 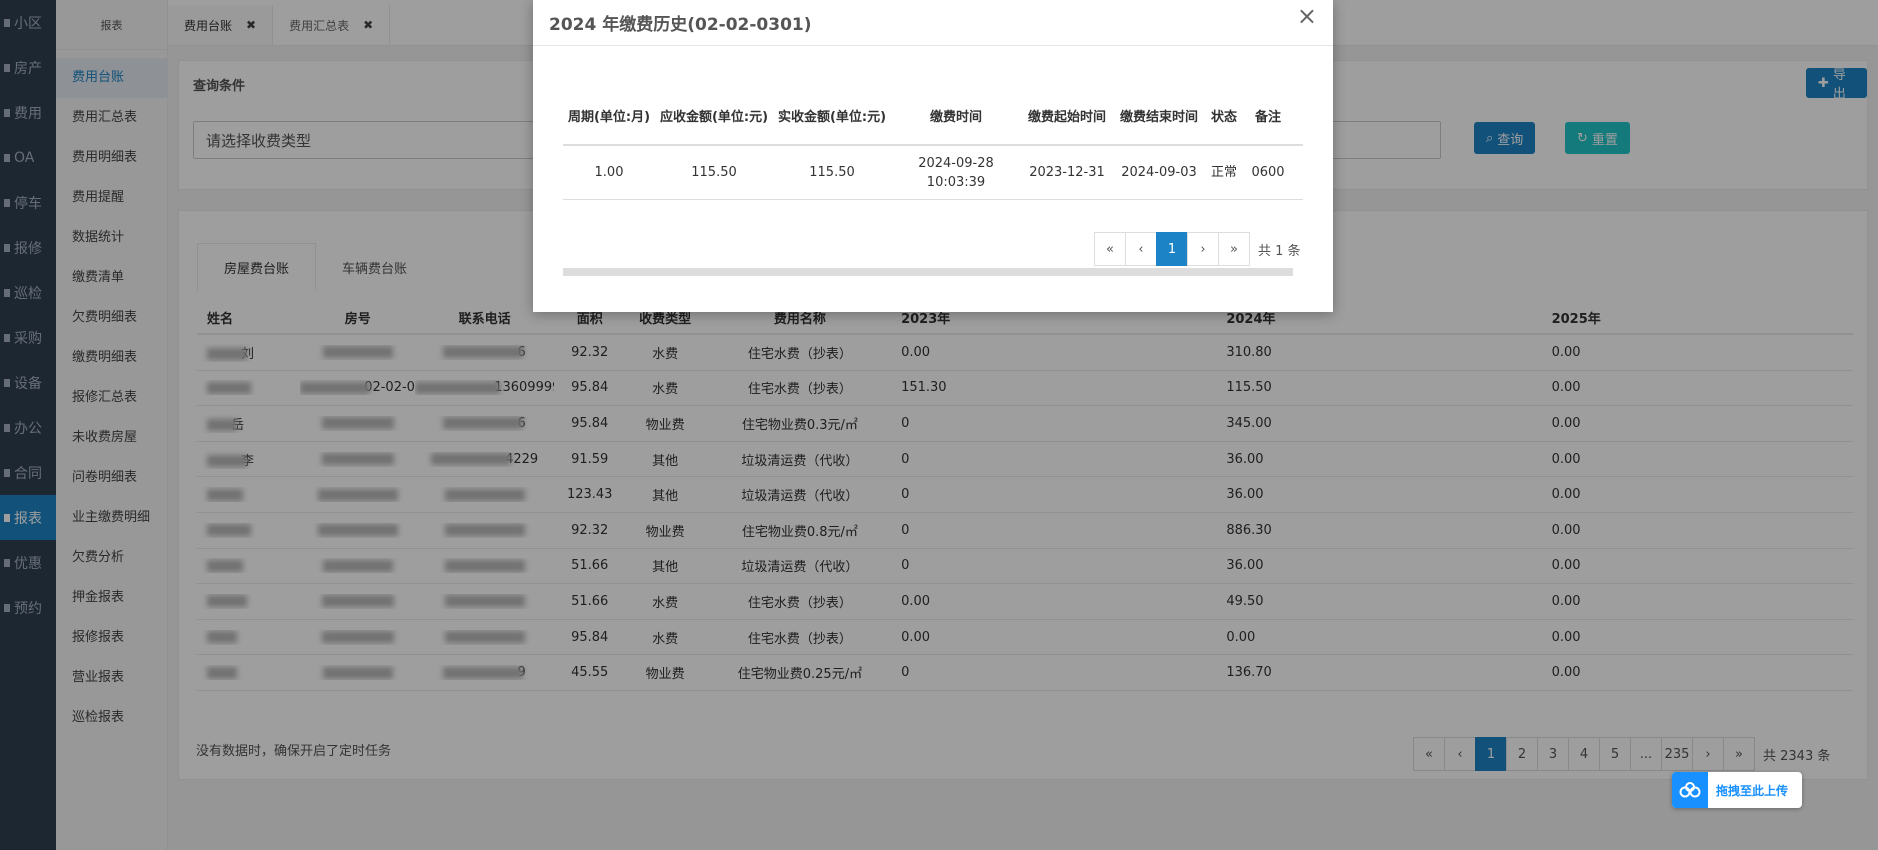 What do you see at coordinates (1110, 249) in the screenshot?
I see `pager-button: «` at bounding box center [1110, 249].